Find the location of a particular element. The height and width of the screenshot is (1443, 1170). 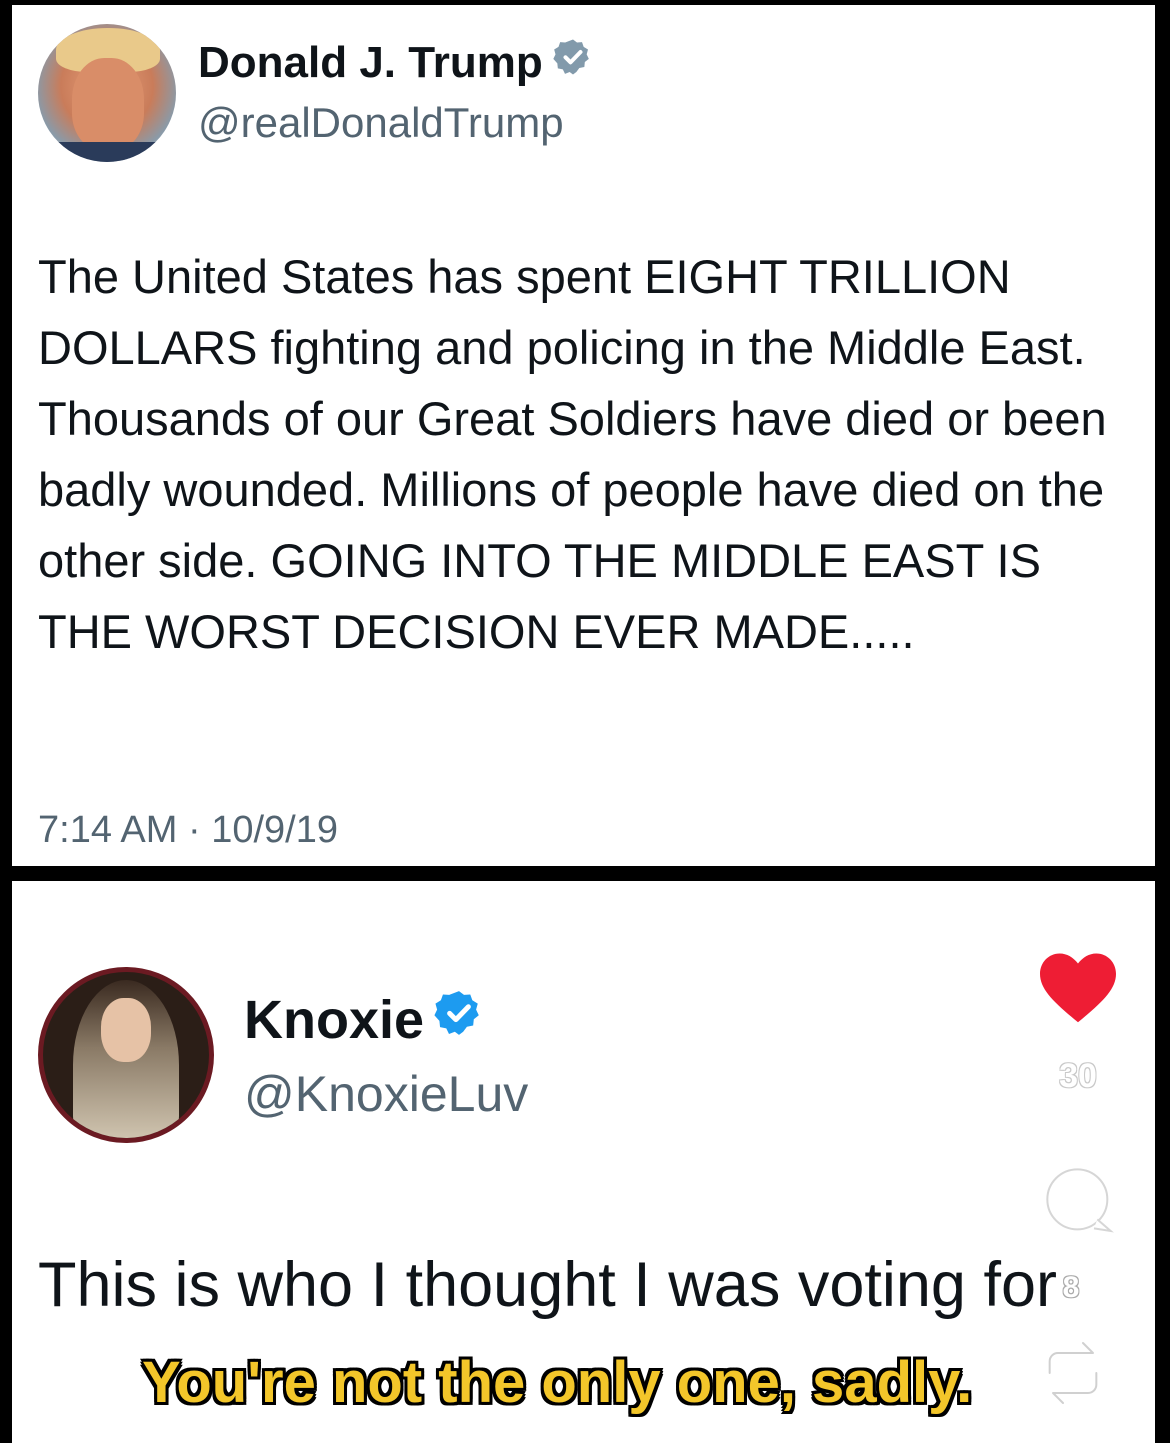

trump-avatar is located at coordinates (107, 93).